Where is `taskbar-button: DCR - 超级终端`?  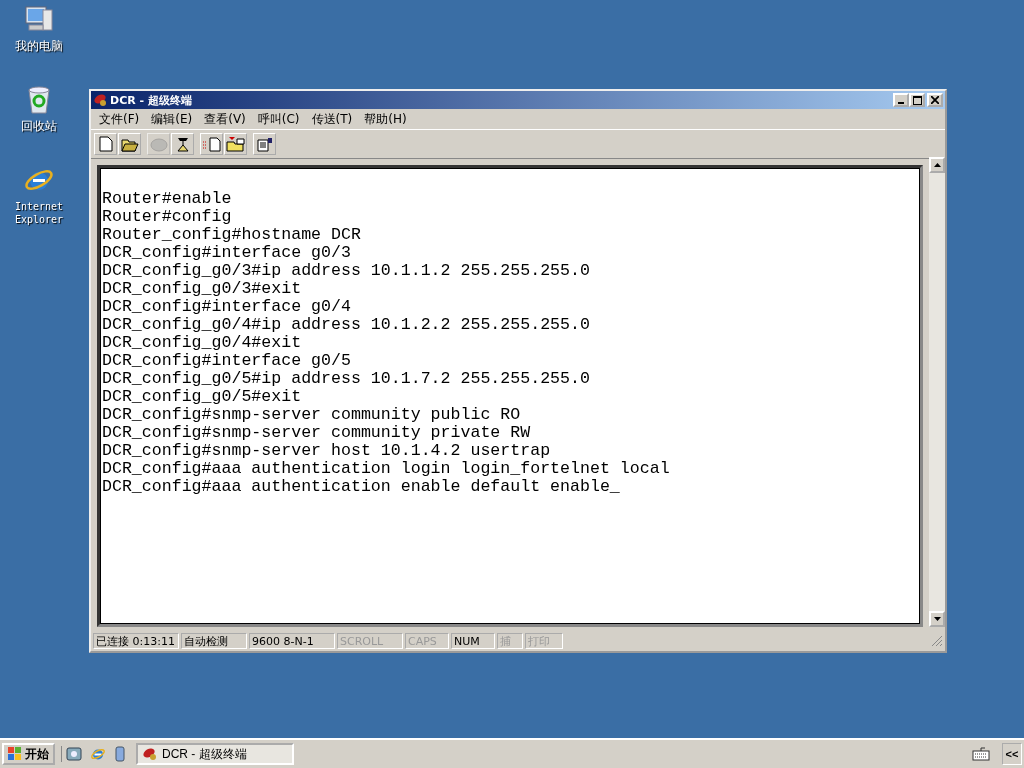
taskbar-button: DCR - 超级终端 is located at coordinates (215, 754).